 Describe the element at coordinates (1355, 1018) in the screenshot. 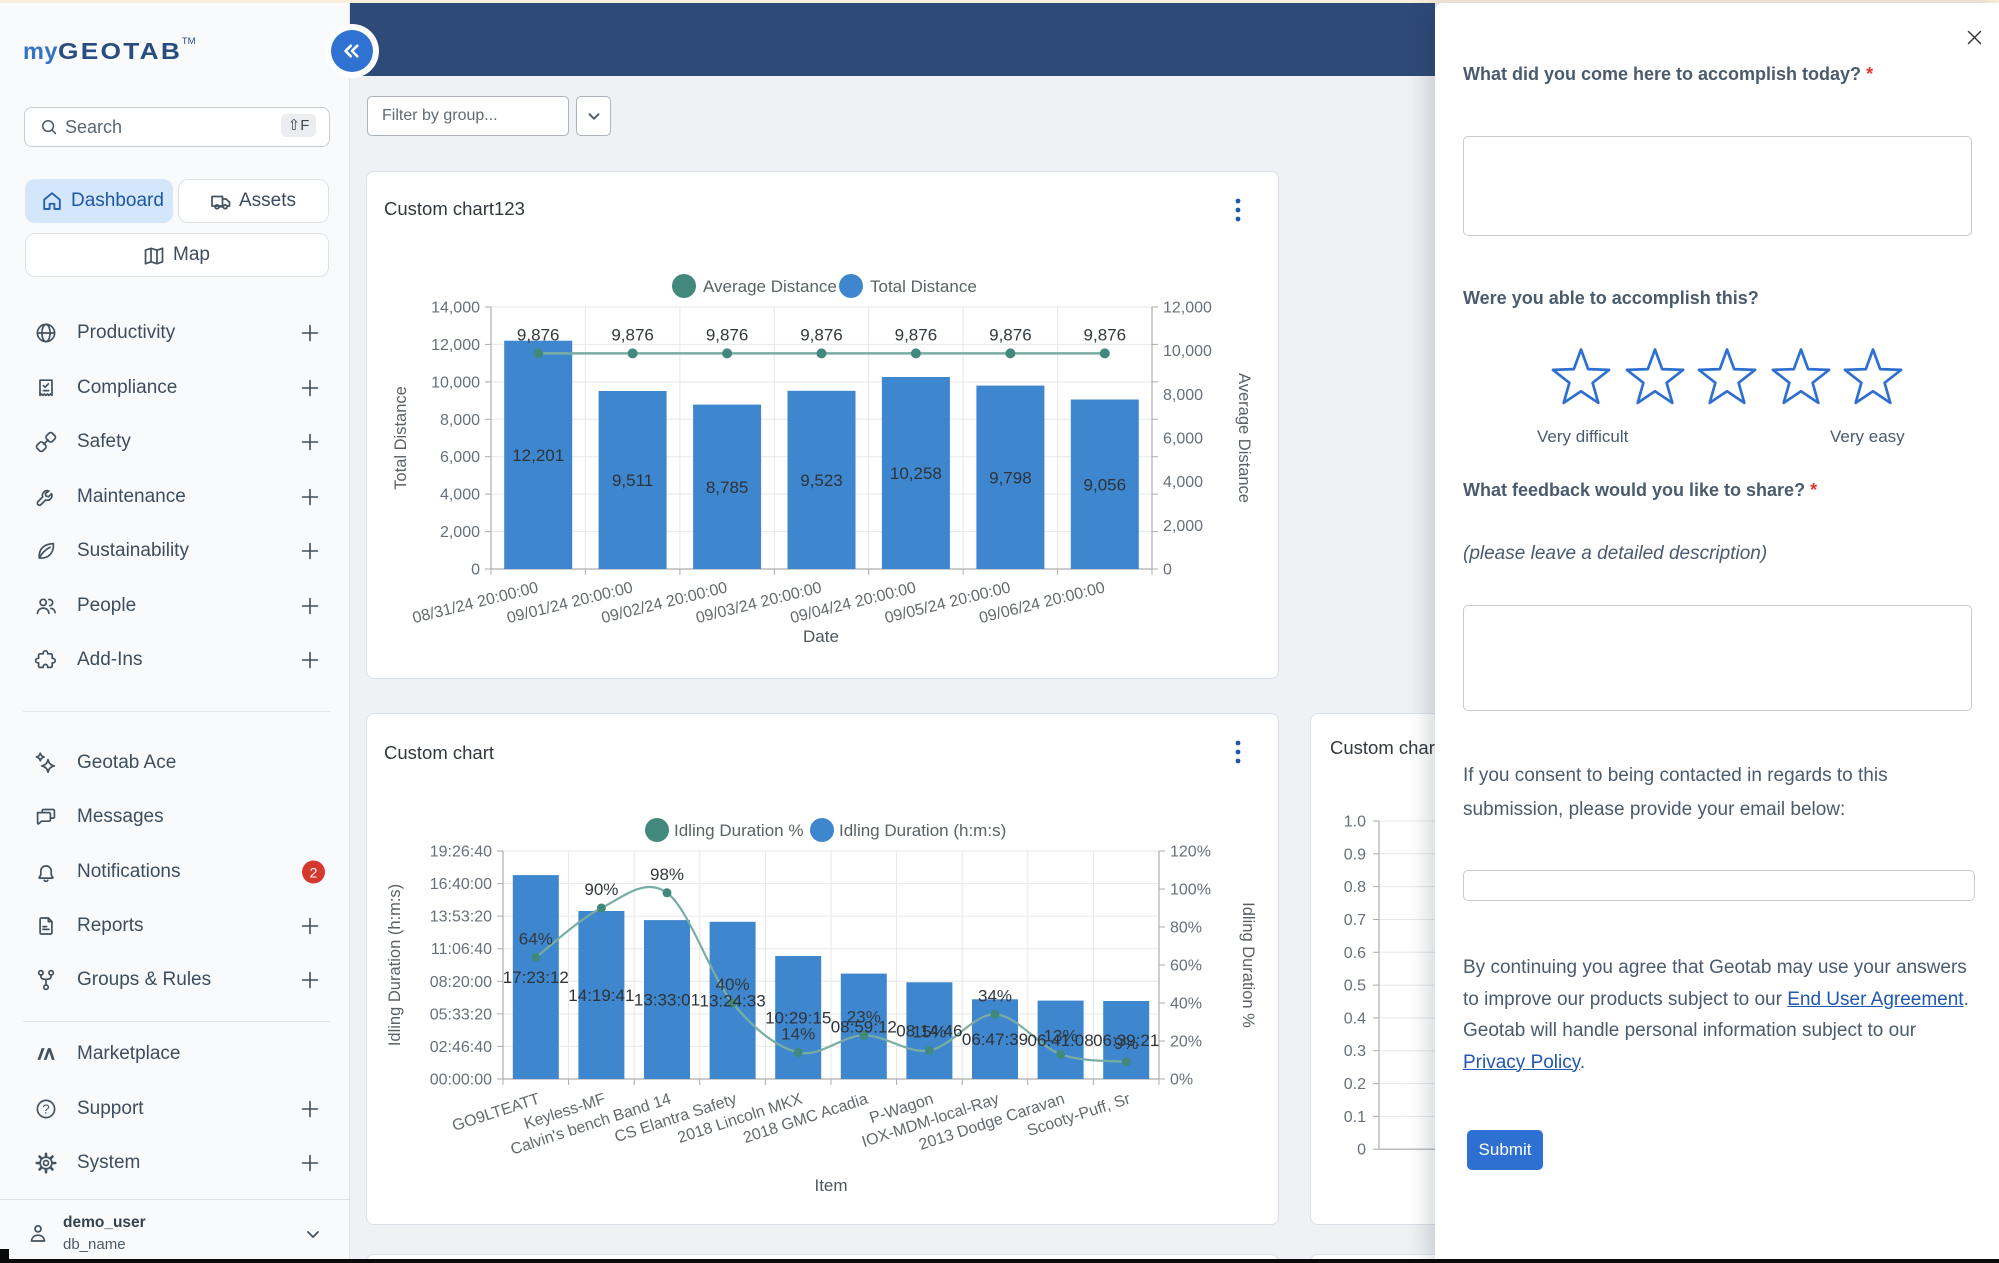

I see `svg-text: 0.4` at that location.